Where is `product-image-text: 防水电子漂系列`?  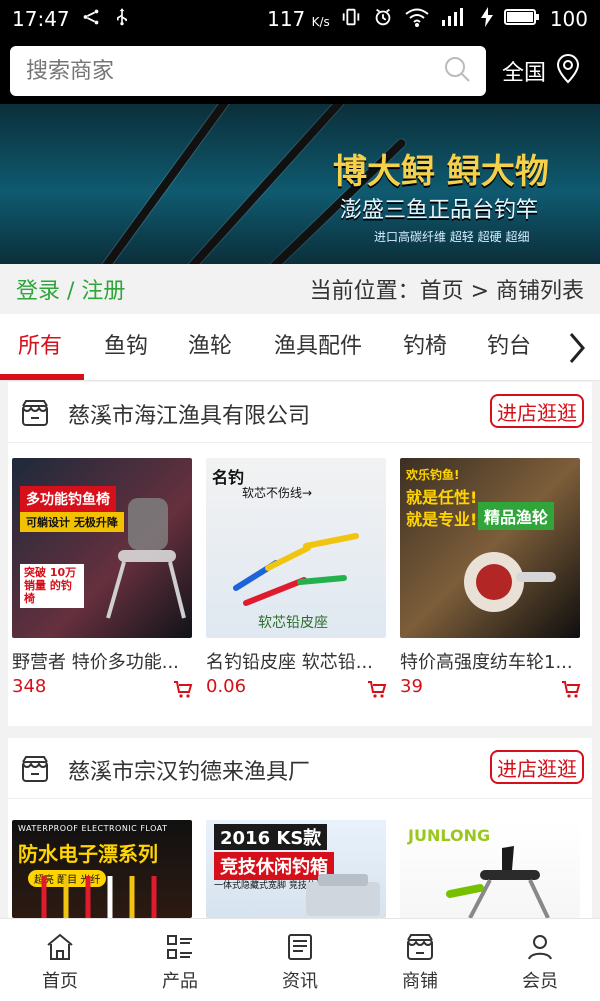
product-image-text: 防水电子漂系列 is located at coordinates (88, 854).